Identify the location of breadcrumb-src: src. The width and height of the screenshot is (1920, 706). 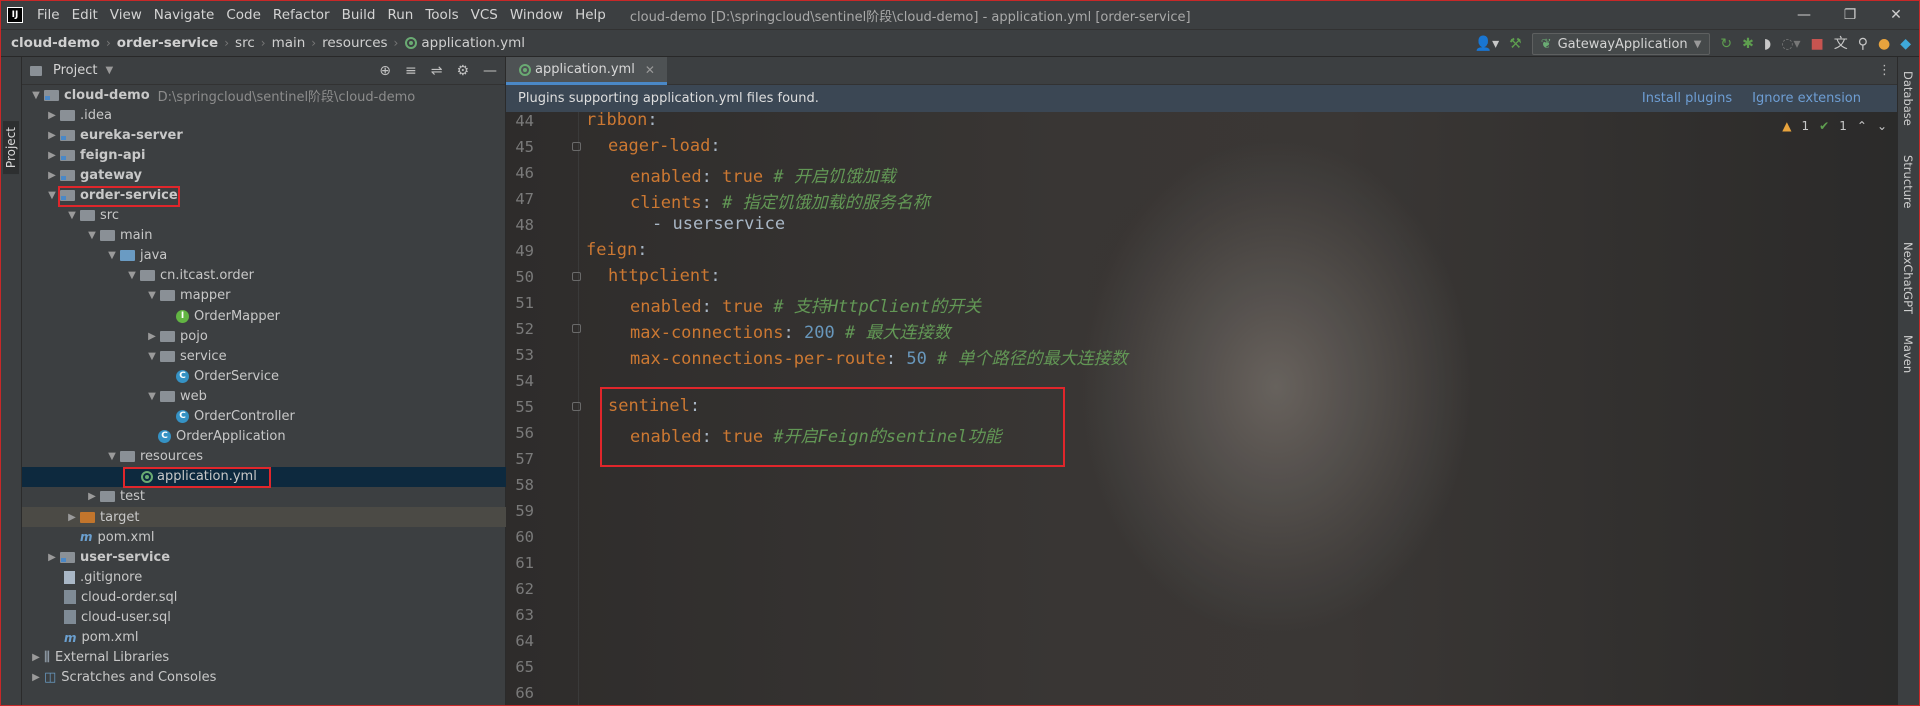
(245, 43).